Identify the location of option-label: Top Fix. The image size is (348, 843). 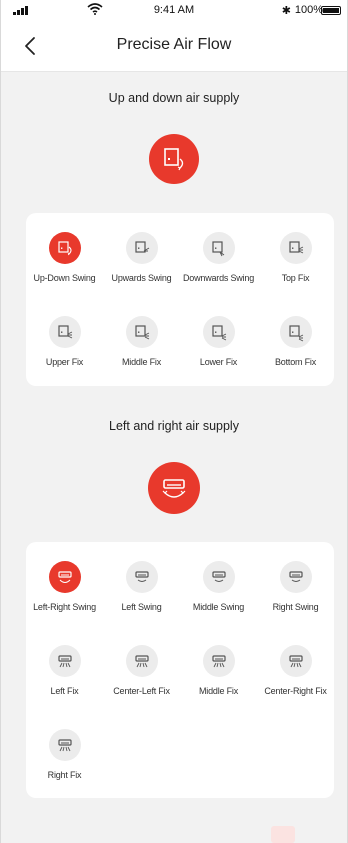
(295, 278).